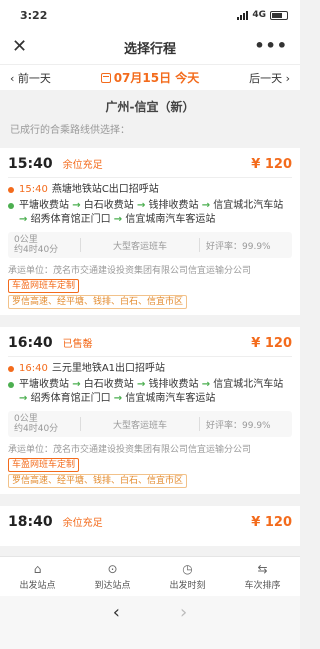  What do you see at coordinates (266, 78) in the screenshot?
I see `next-day-label: 后一天` at bounding box center [266, 78].